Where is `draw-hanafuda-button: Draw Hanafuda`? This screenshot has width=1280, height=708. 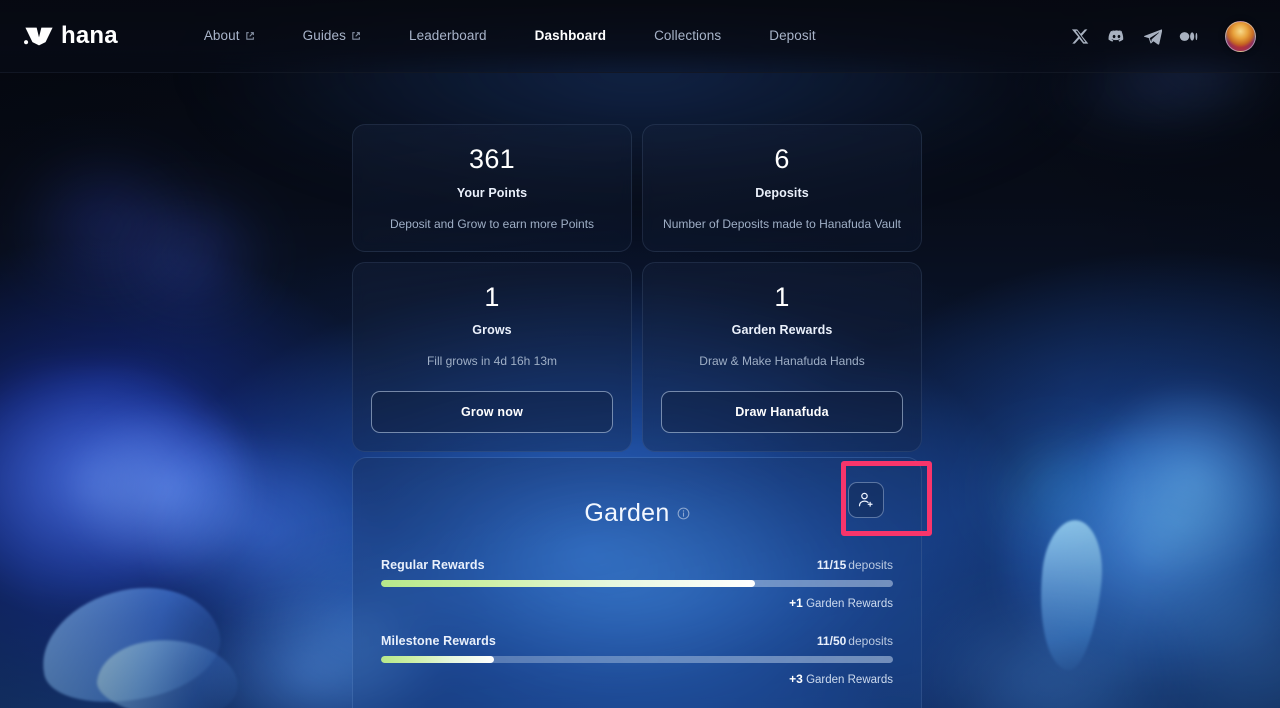 draw-hanafuda-button: Draw Hanafuda is located at coordinates (782, 411).